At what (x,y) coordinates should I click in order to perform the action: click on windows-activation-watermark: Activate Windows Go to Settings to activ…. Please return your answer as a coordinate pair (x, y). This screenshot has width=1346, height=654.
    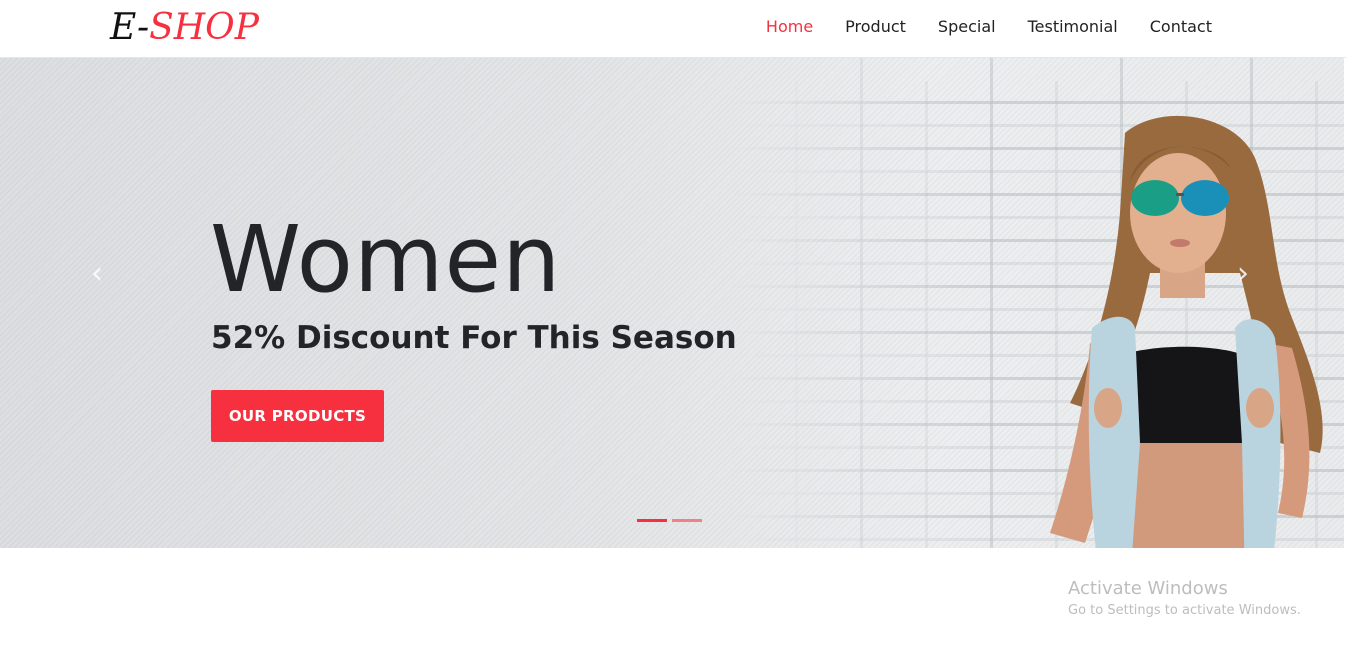
    Looking at the image, I should click on (1184, 600).